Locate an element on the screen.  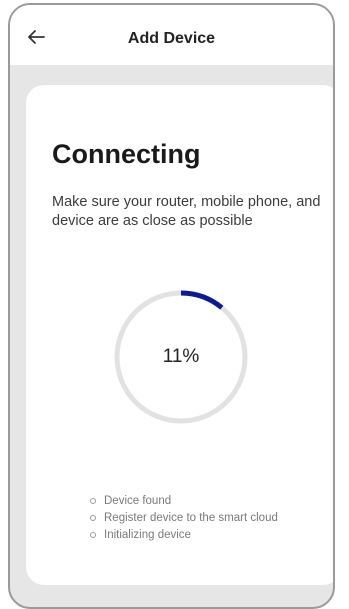
step-register-device: Register device to the smart cloud is located at coordinates (184, 518).